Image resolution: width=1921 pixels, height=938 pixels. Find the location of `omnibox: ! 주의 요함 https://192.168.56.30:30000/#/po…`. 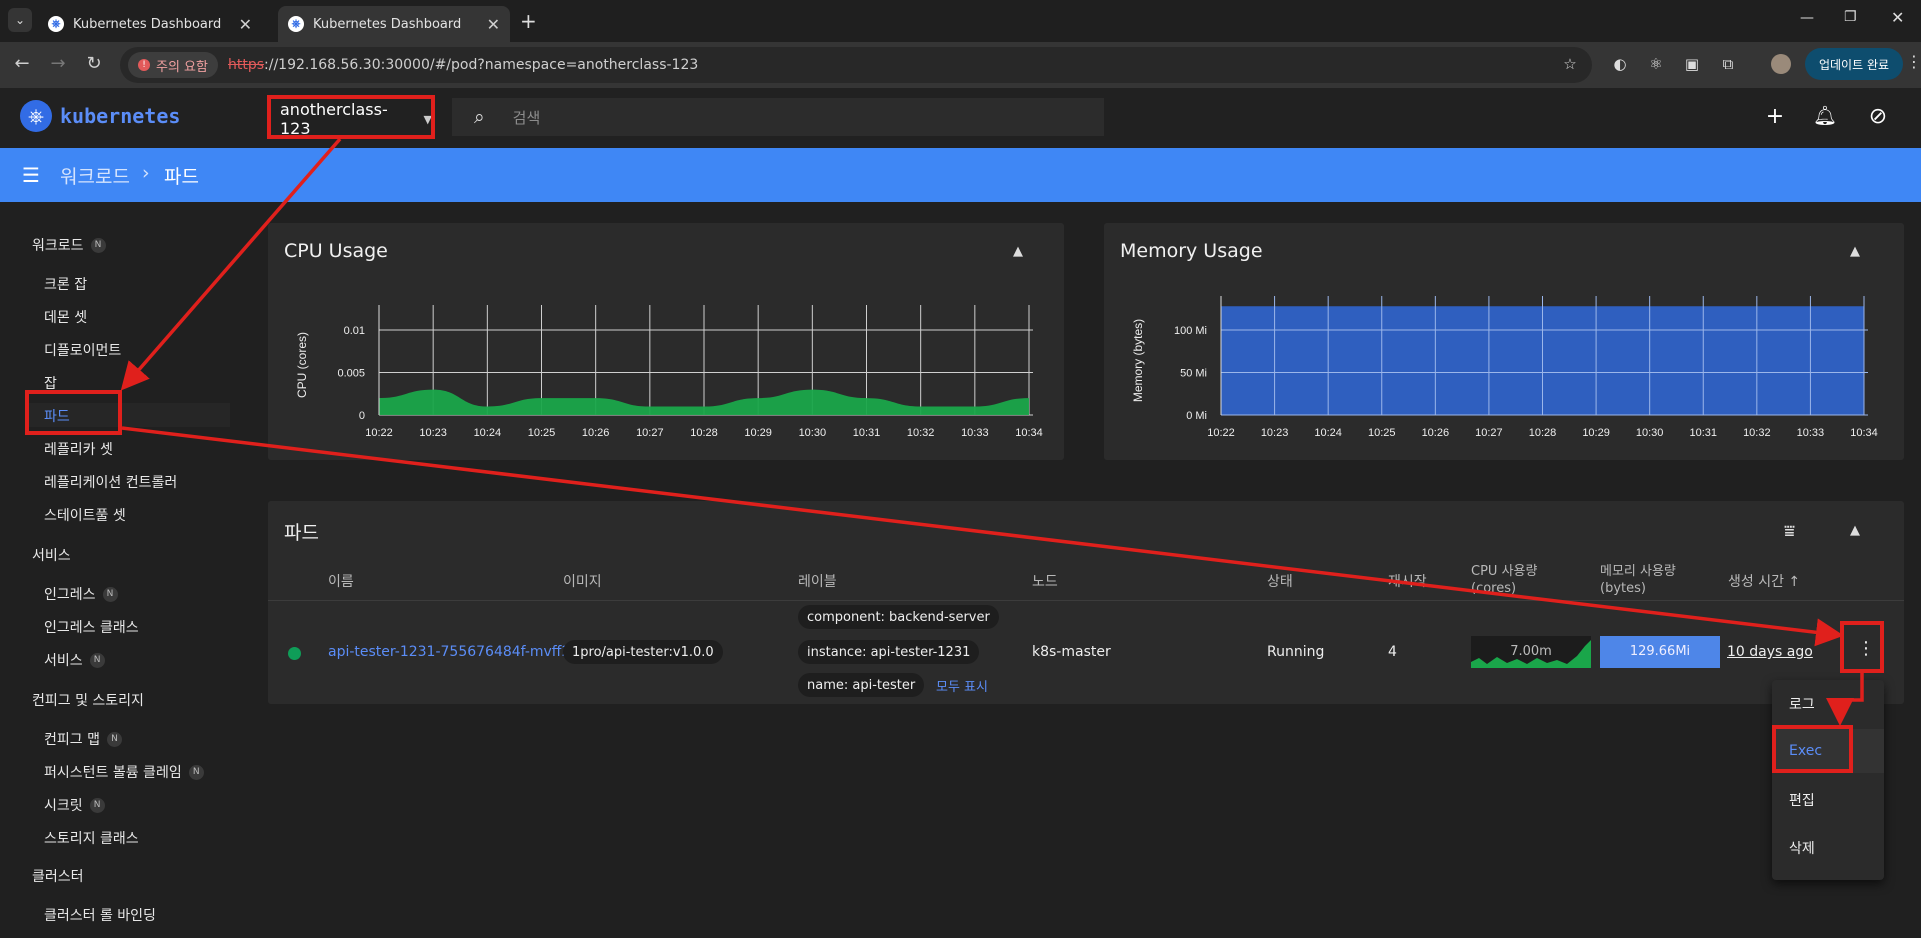

omnibox: ! 주의 요함 https://192.168.56.30:30000/#/po… is located at coordinates (856, 65).